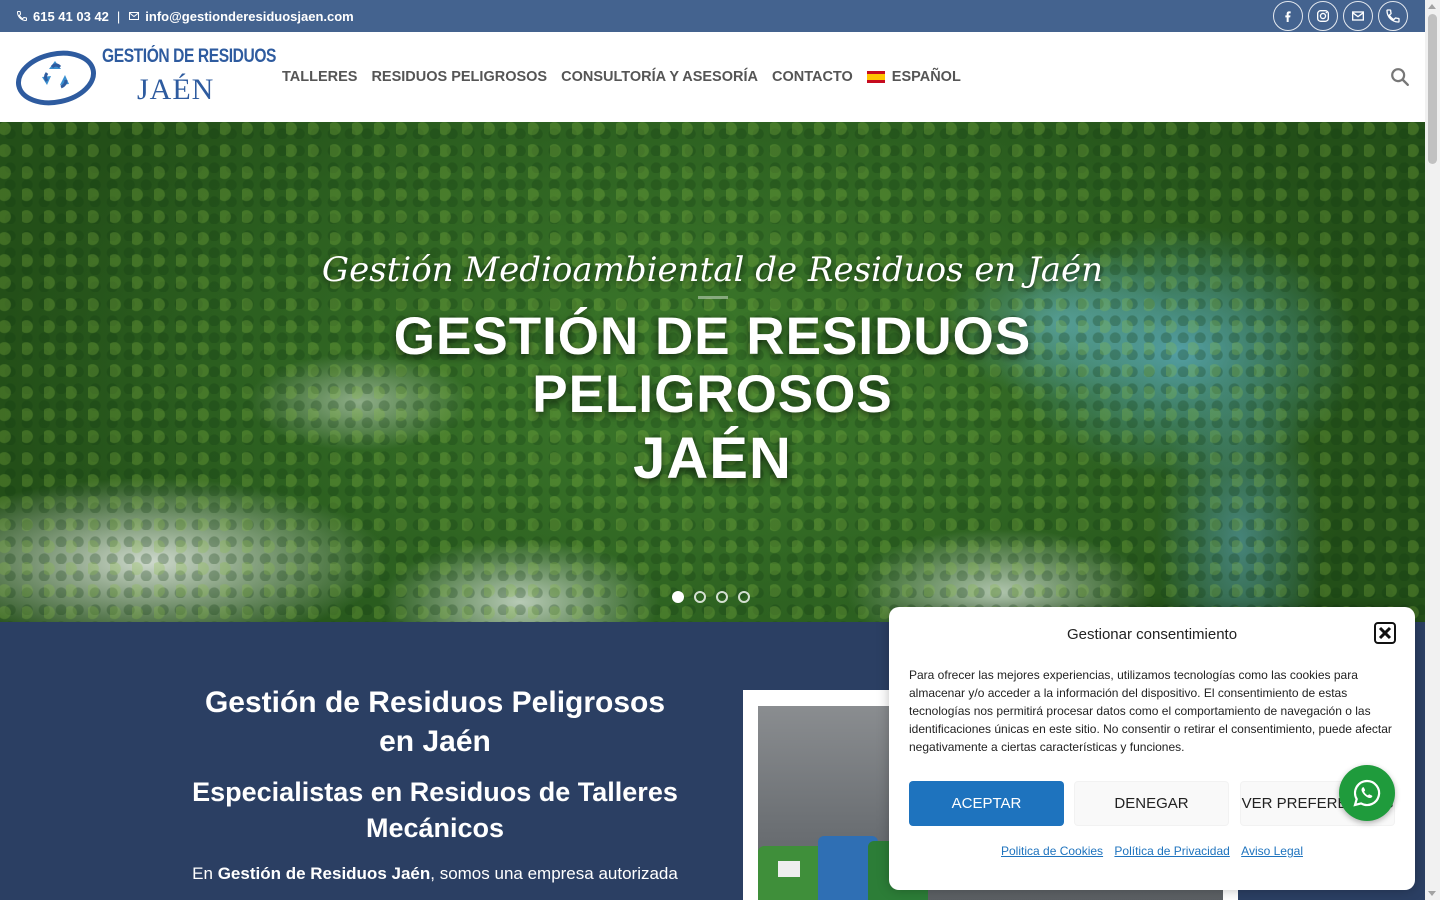 The width and height of the screenshot is (1440, 900). What do you see at coordinates (249, 16) in the screenshot?
I see `email-link: info@gestionderesiduosjaen.com` at bounding box center [249, 16].